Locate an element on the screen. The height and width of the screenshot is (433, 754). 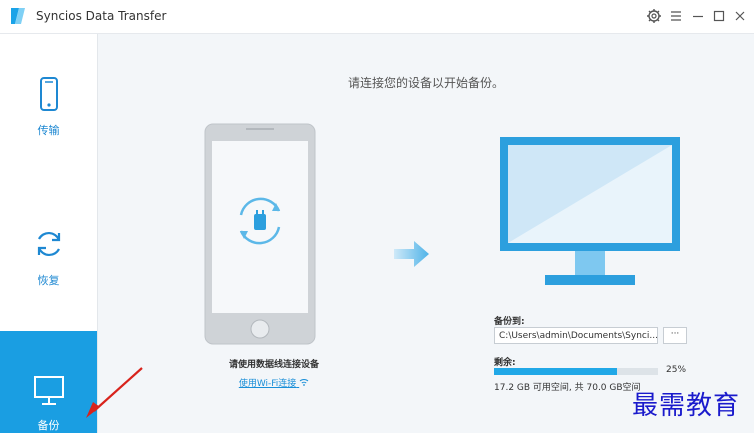
connect-prompt: 请连接您的设备以开始备份。 is located at coordinates (425, 83).